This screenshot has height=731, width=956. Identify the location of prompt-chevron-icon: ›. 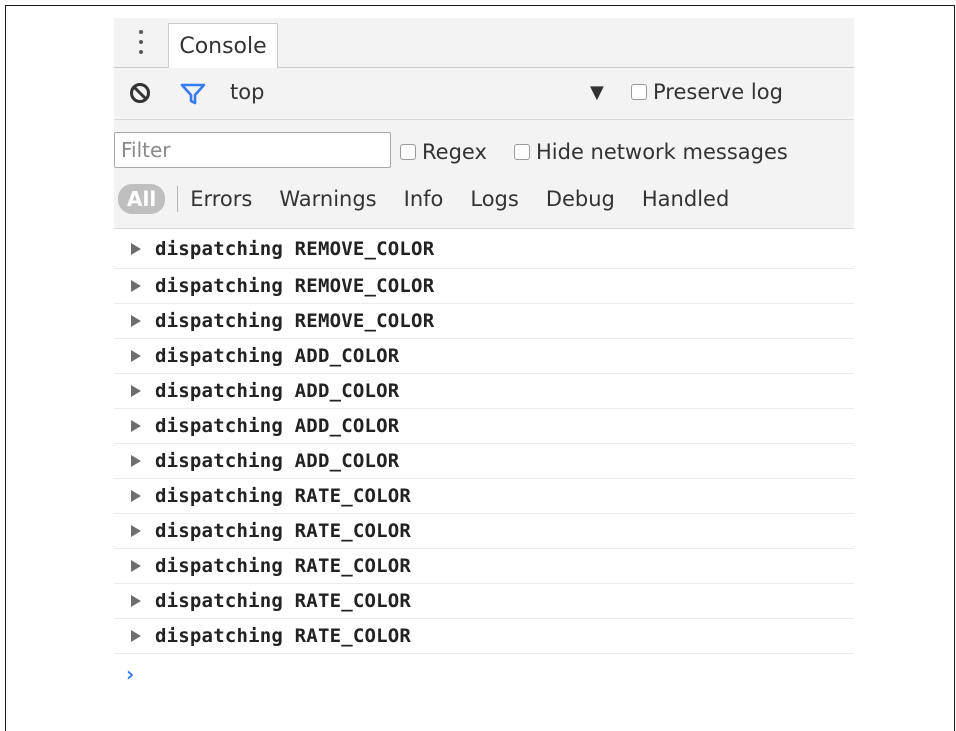
(130, 674).